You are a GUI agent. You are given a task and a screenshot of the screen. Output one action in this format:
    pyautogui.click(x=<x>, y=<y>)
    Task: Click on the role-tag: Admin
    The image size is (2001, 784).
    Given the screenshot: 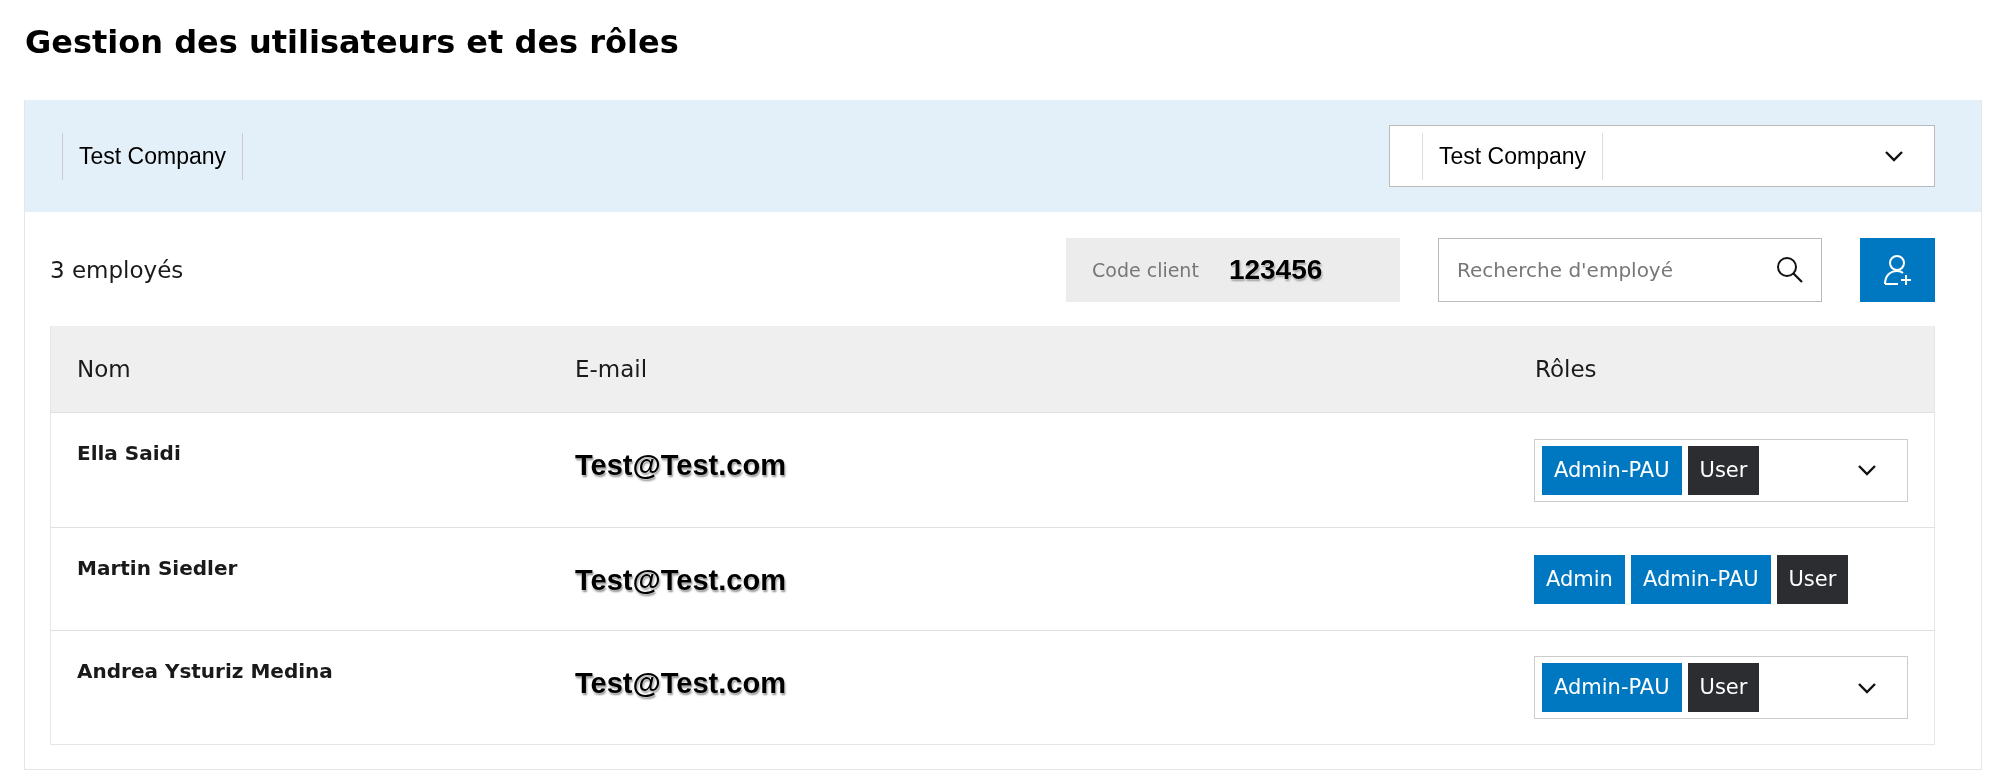 What is the action you would take?
    pyautogui.click(x=1579, y=579)
    